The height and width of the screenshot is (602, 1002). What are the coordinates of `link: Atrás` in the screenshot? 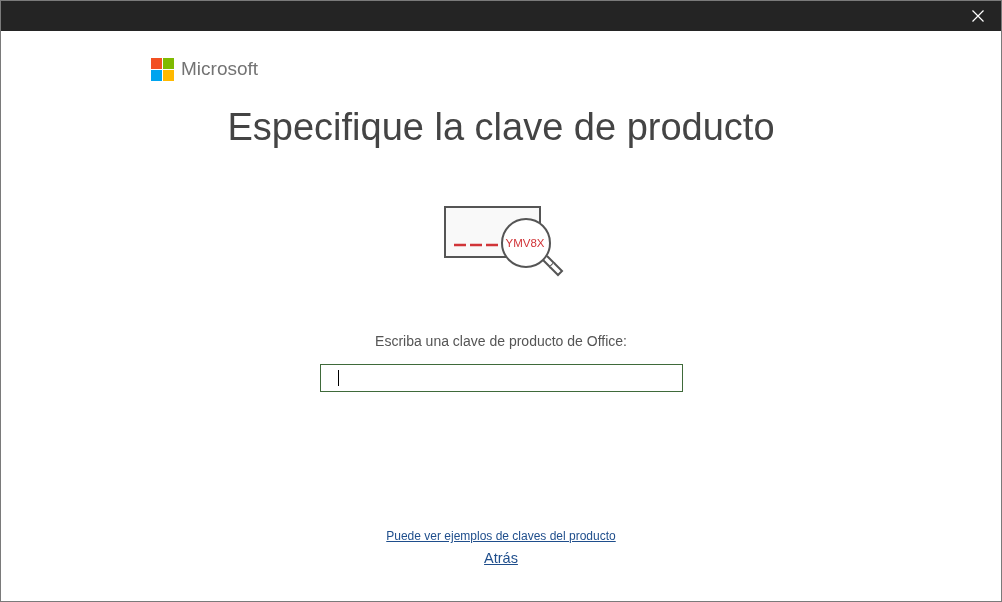 It's located at (501, 558).